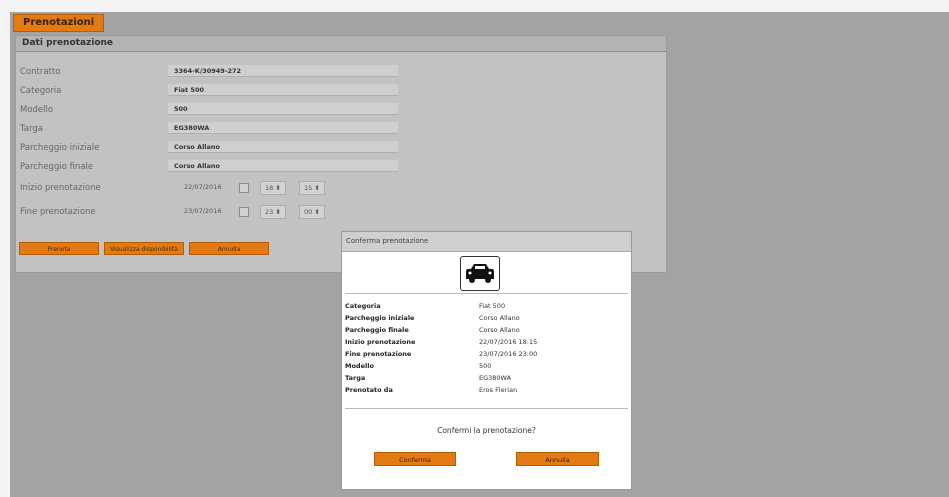 The image size is (949, 497). I want to click on detail-key: Fine prenotazione, so click(378, 354).